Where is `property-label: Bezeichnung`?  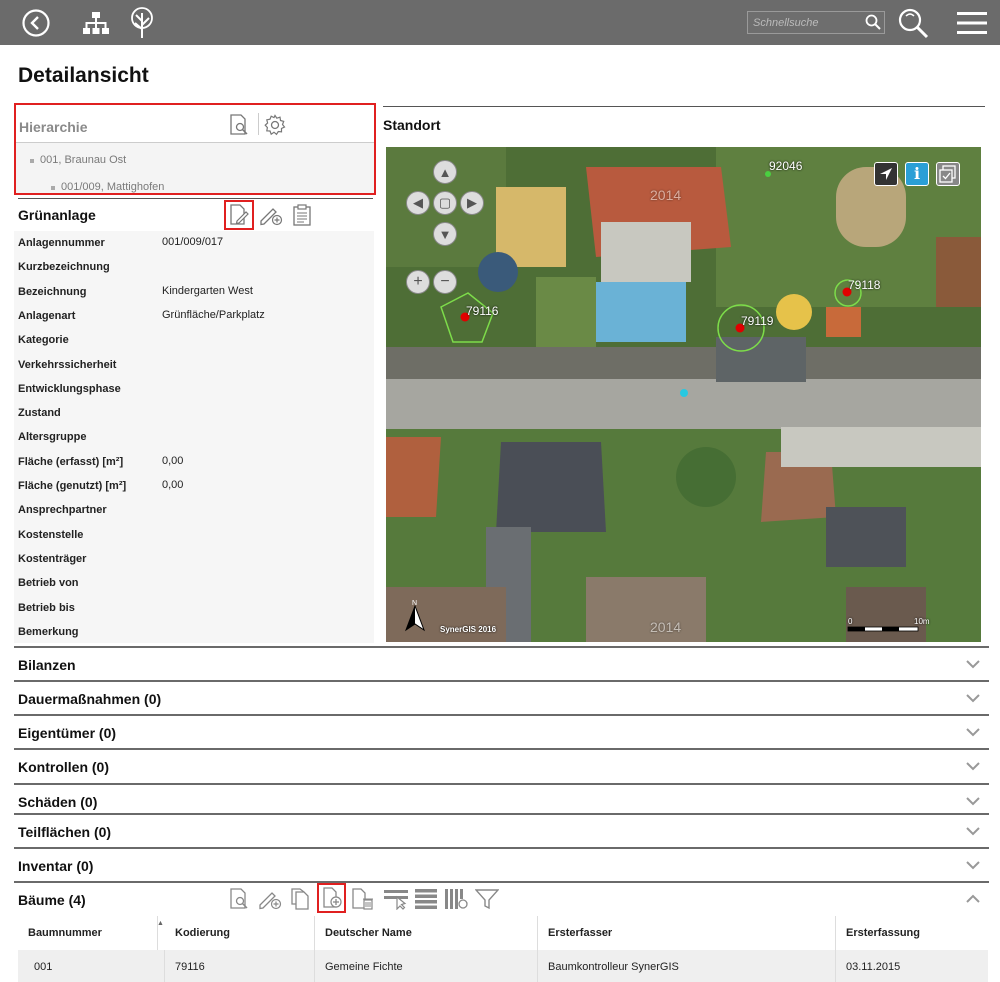 property-label: Bezeichnung is located at coordinates (52, 291).